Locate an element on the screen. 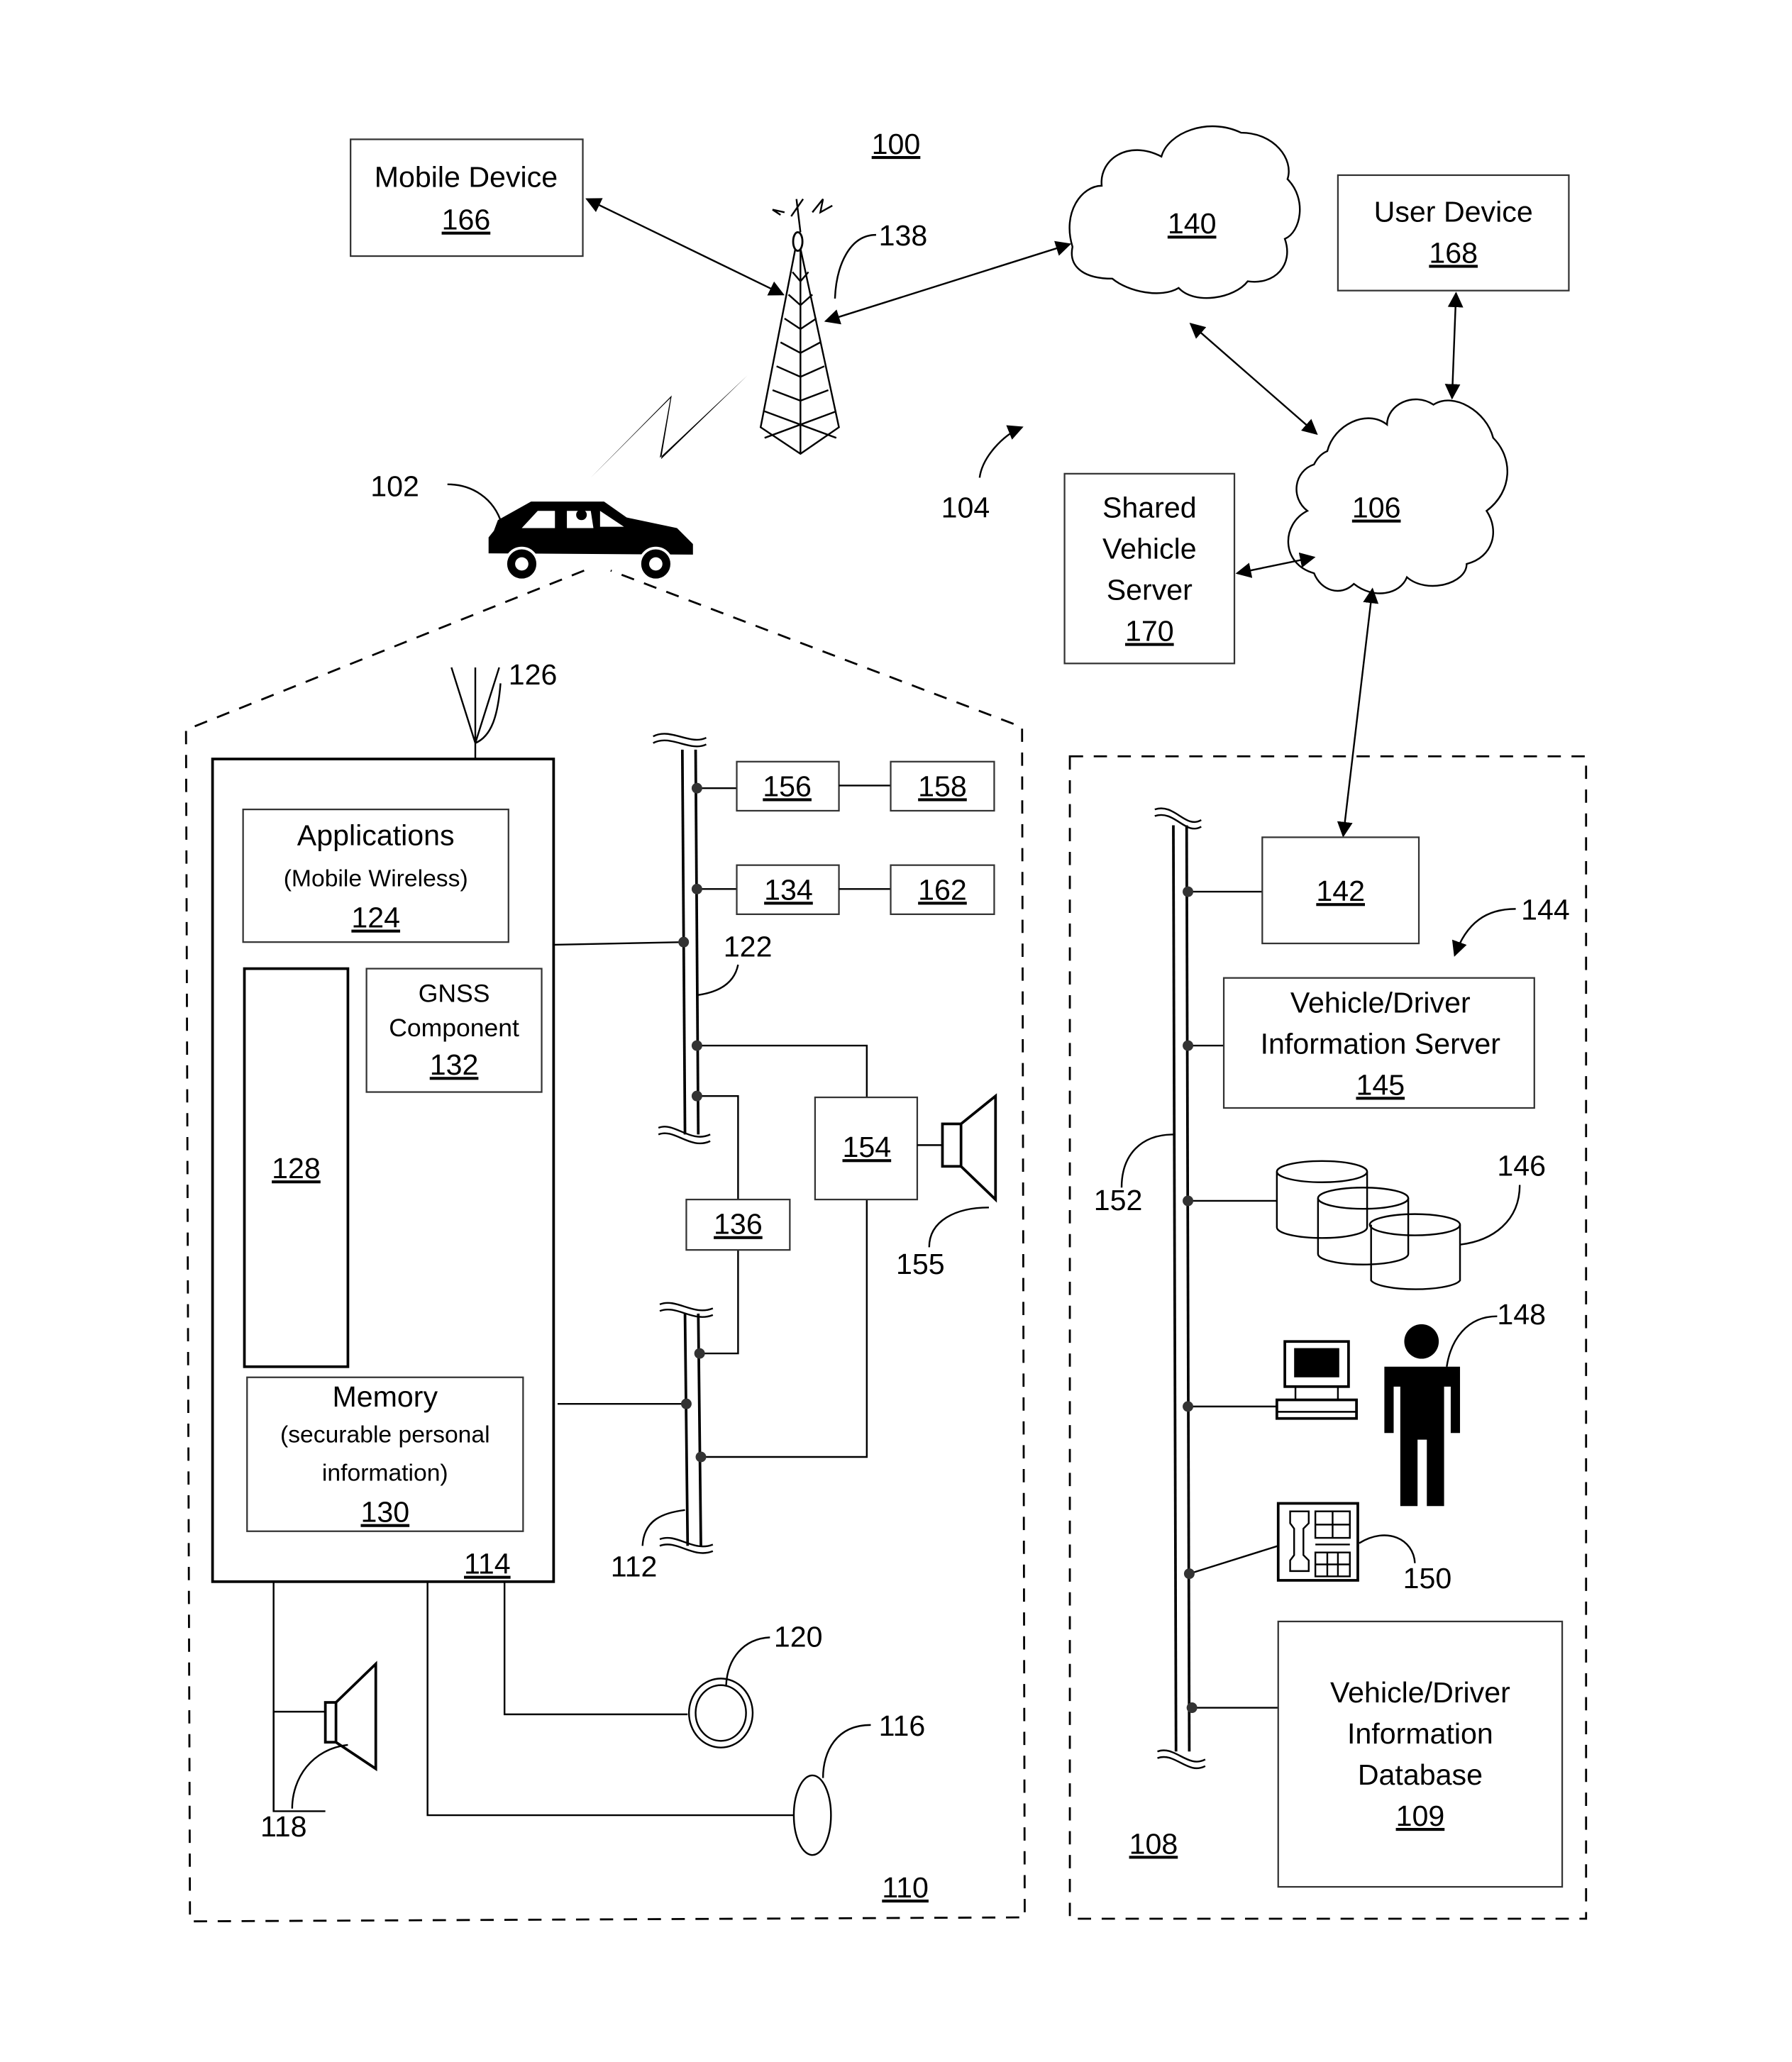  svg-text: Server is located at coordinates (1150, 590).